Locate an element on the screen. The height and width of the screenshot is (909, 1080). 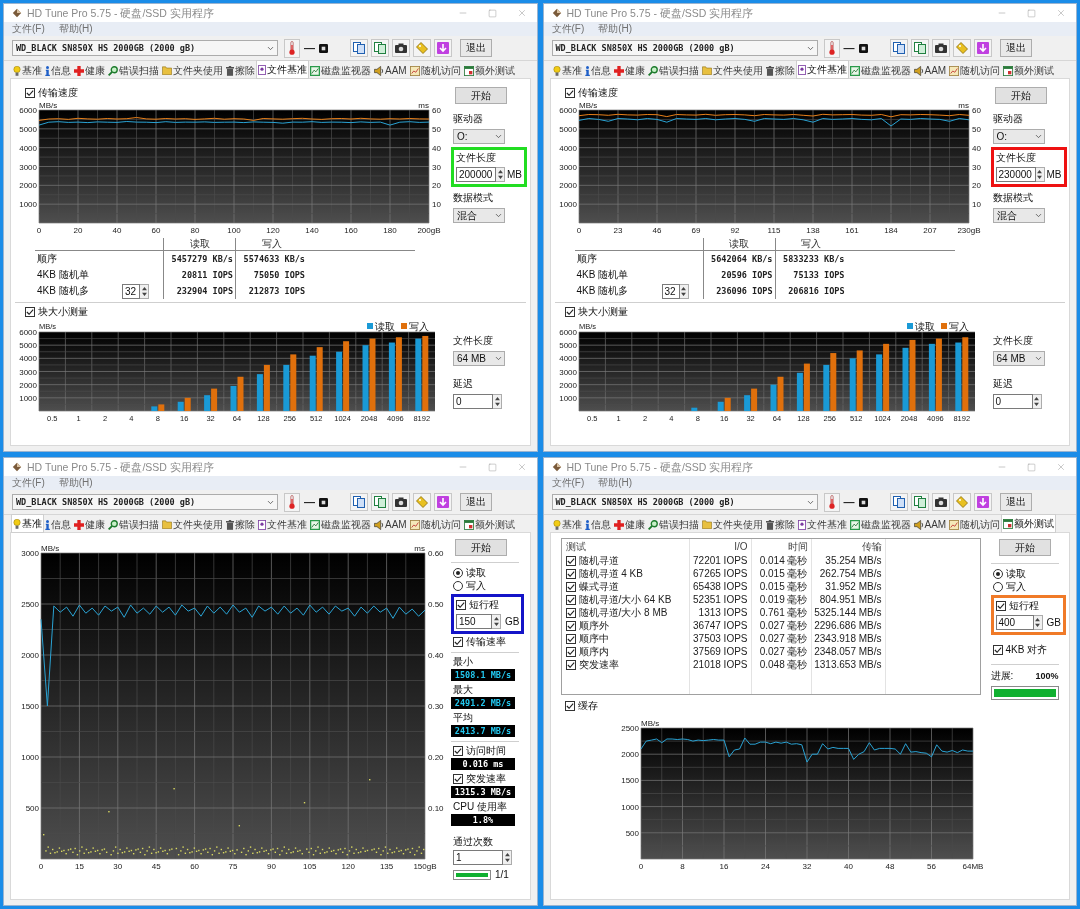
file-length-field: 230000 is located at coordinates (1015, 174).